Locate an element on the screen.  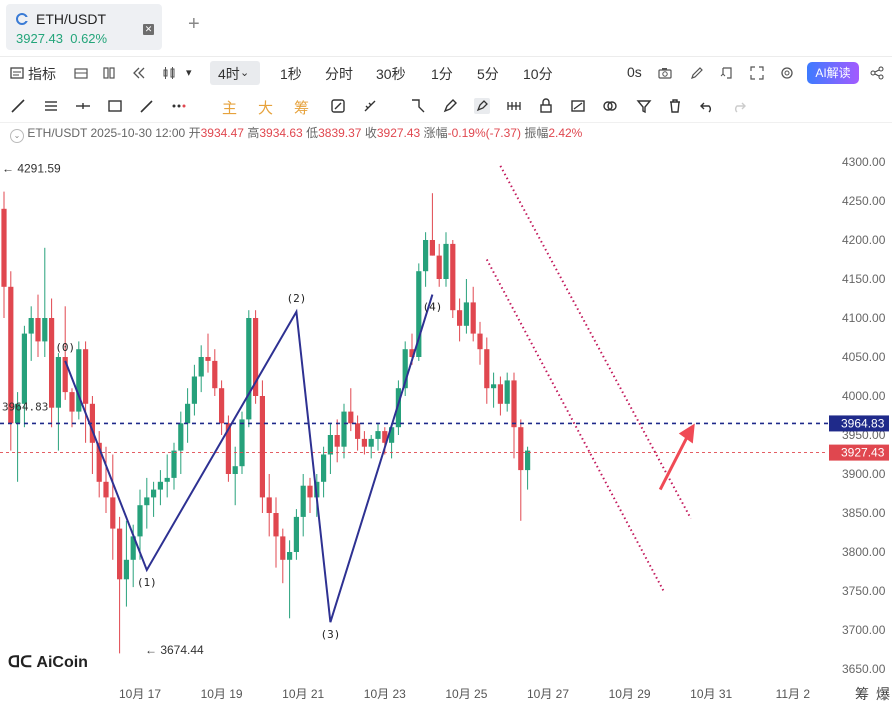
interval-1m: 1分 is located at coordinates (442, 74).